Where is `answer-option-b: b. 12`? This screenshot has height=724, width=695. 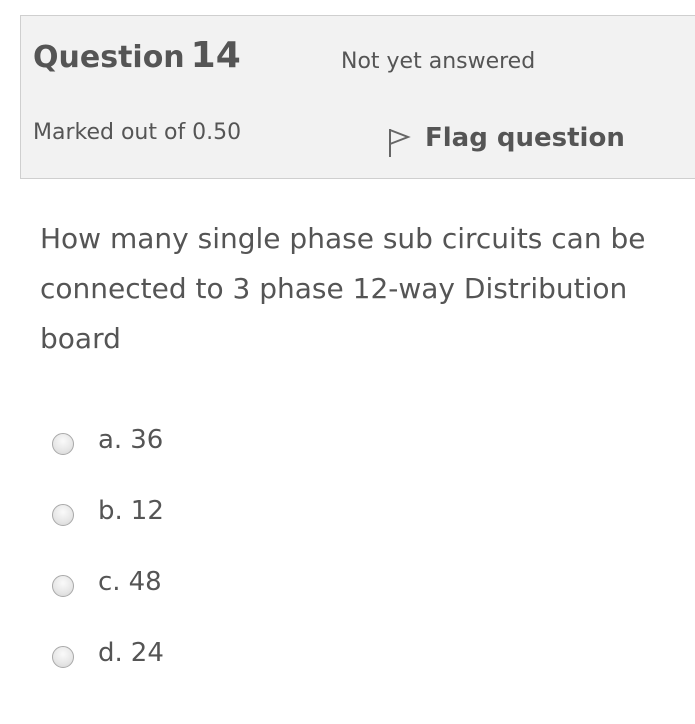 answer-option-b: b. 12 is located at coordinates (302, 510).